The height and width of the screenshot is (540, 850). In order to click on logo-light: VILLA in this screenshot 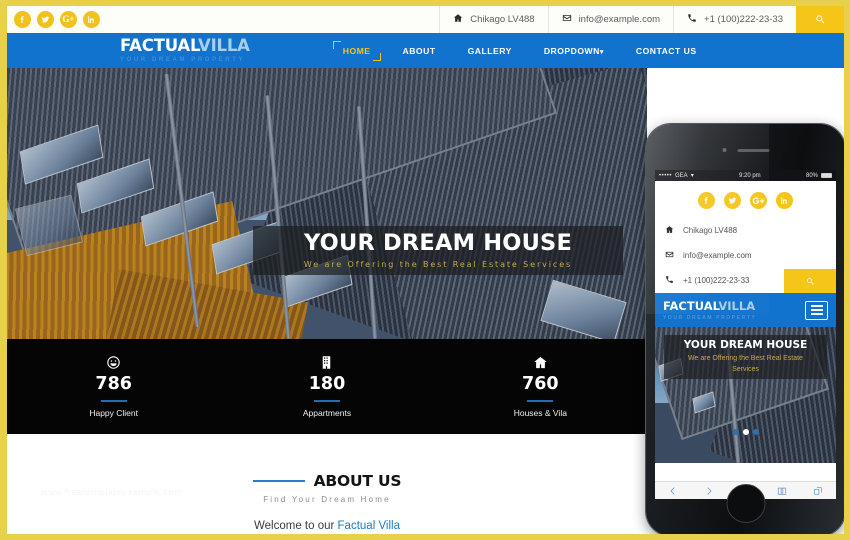, I will do `click(224, 46)`.